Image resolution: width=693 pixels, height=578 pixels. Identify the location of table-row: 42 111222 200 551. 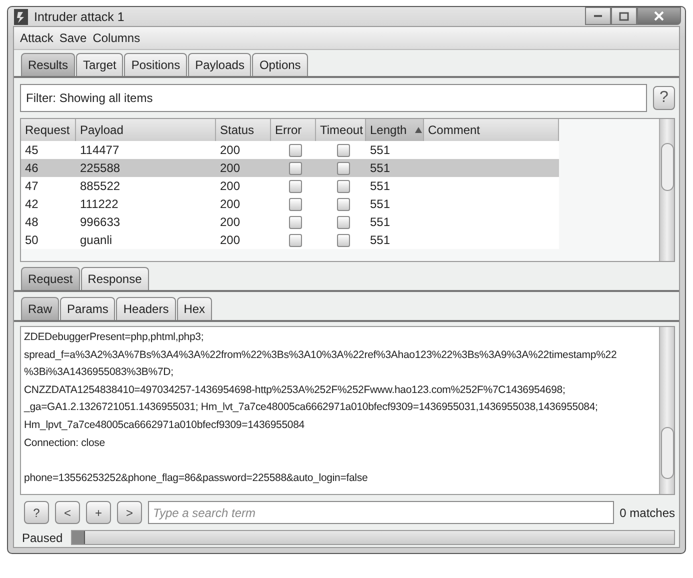
(290, 204).